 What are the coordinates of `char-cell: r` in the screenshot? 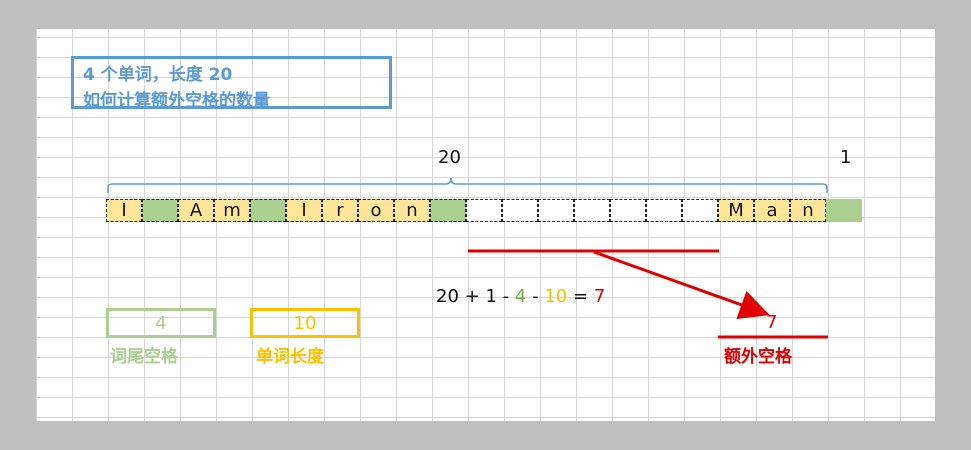 It's located at (340, 210).